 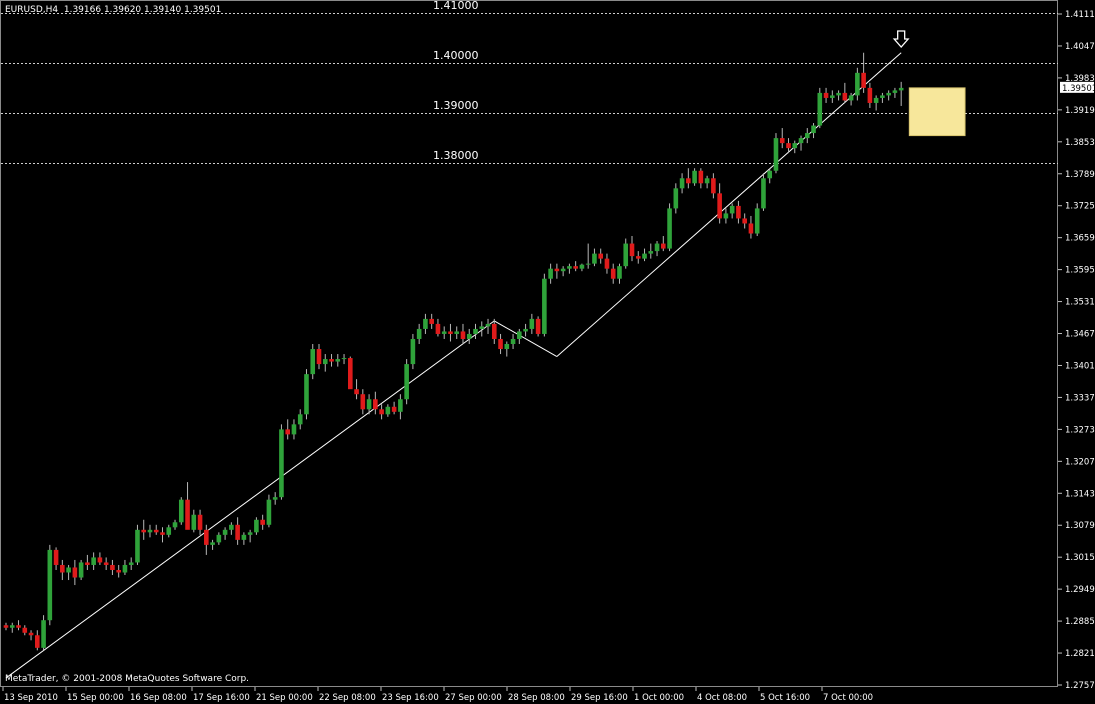 I want to click on level-label: 1.38000, so click(x=456, y=155).